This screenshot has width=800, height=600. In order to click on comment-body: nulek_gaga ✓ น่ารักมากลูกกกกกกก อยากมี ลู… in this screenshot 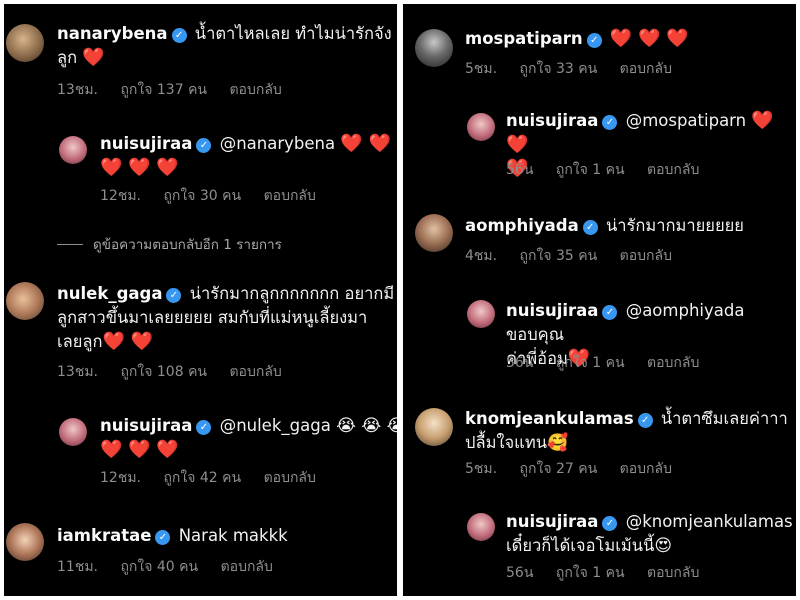, I will do `click(227, 318)`.